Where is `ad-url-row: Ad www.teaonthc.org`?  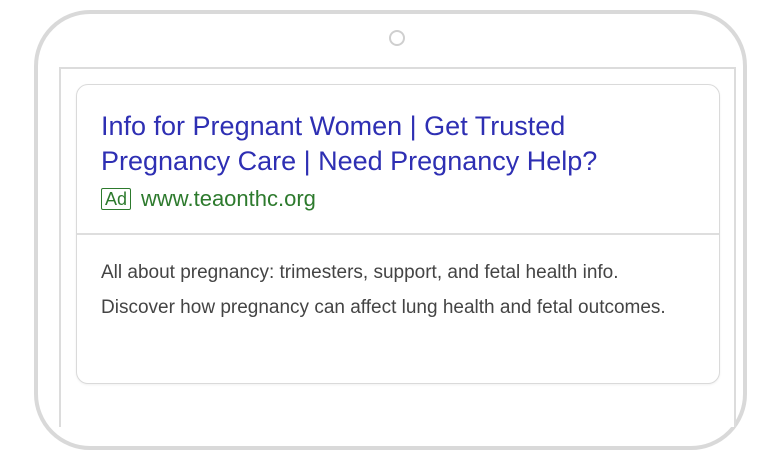 ad-url-row: Ad www.teaonthc.org is located at coordinates (208, 199).